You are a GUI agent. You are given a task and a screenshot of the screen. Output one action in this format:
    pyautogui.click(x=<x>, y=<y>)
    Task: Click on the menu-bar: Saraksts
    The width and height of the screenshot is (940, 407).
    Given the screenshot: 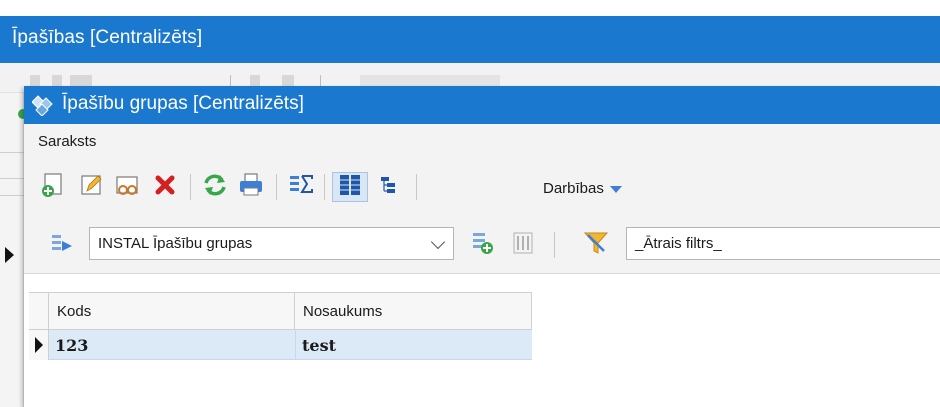 What is the action you would take?
    pyautogui.click(x=482, y=140)
    